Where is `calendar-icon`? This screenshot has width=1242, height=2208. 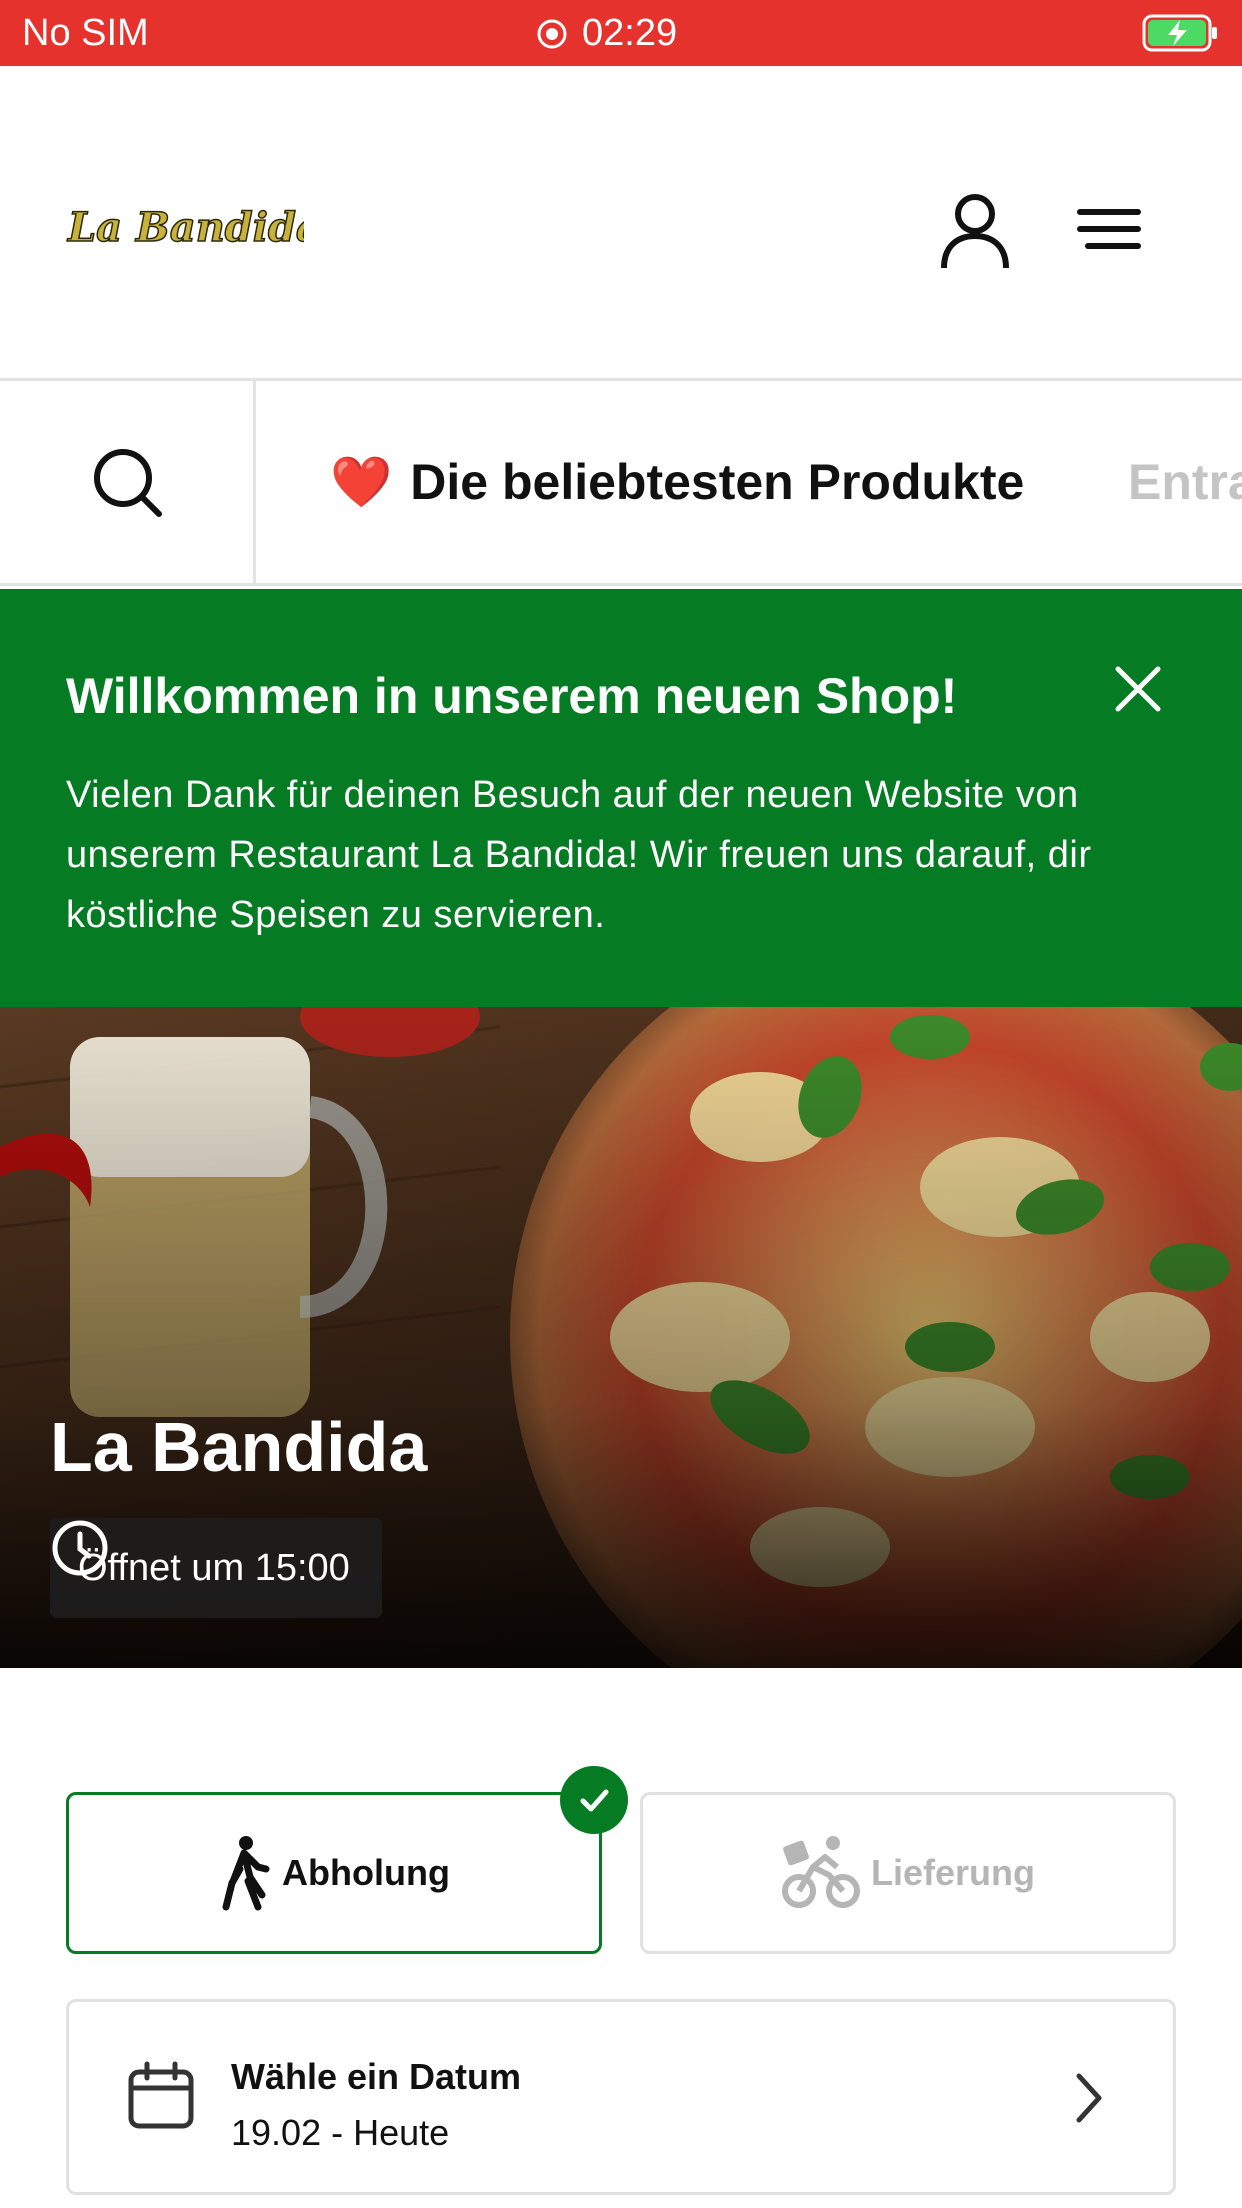 calendar-icon is located at coordinates (161, 2095).